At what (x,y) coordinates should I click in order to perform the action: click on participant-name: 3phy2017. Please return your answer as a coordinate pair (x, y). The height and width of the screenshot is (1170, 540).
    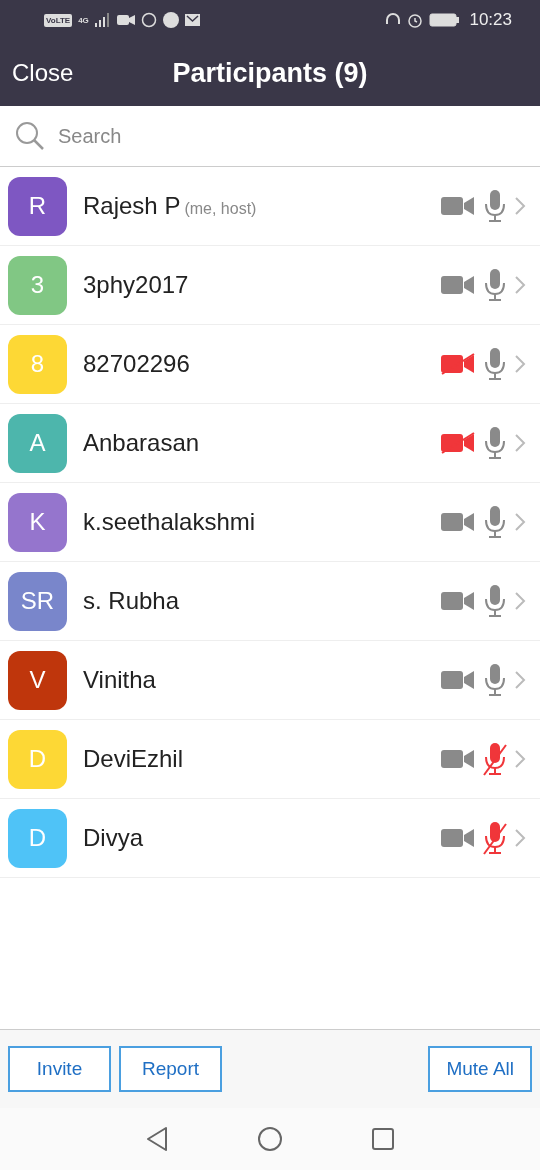
    Looking at the image, I should click on (136, 285).